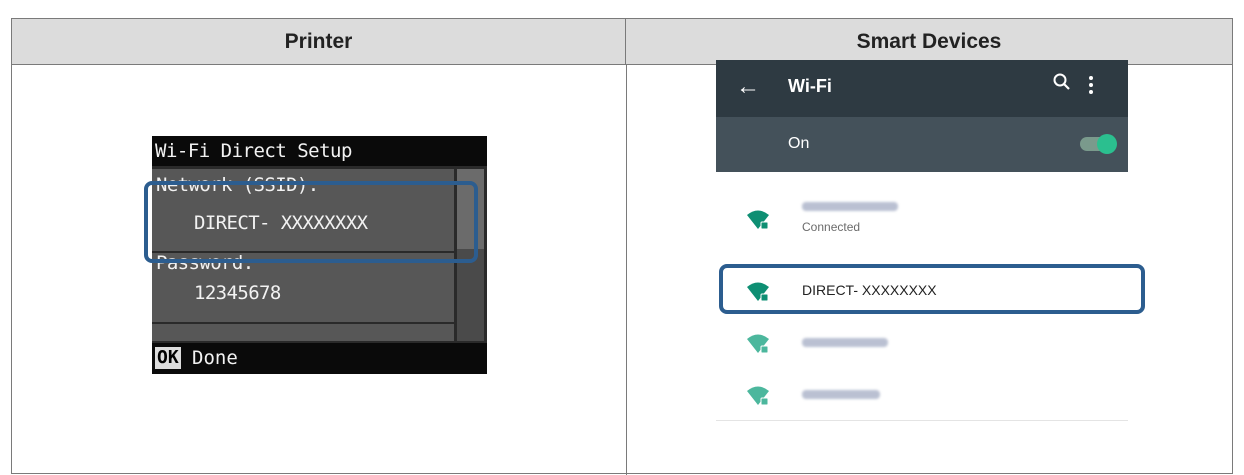  I want to click on password-value: 12345678, so click(237, 293).